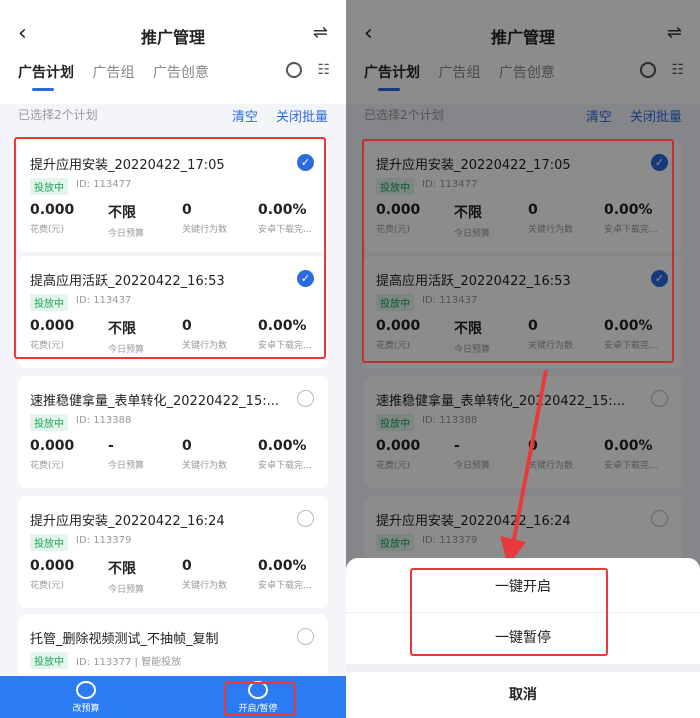  What do you see at coordinates (523, 694) in the screenshot?
I see `cancel-button: 取消` at bounding box center [523, 694].